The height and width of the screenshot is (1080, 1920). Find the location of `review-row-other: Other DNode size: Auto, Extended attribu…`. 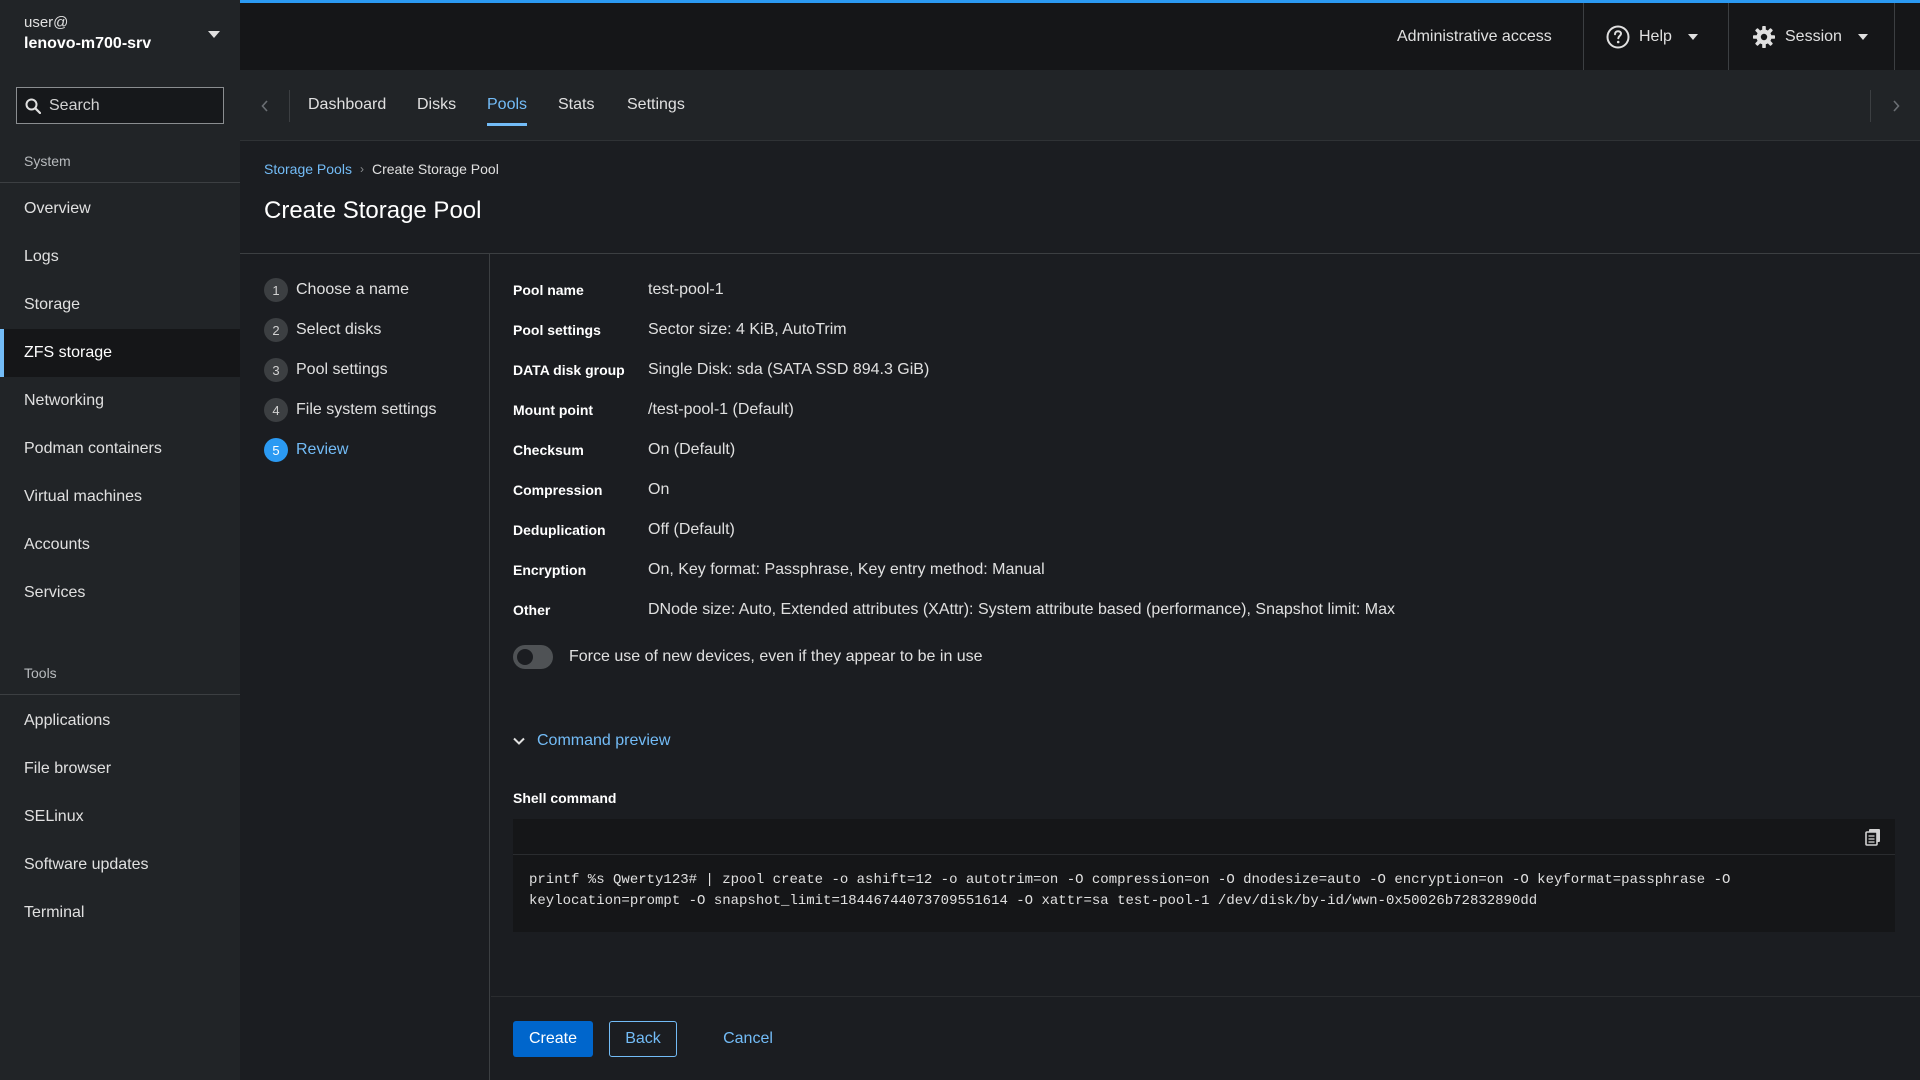

review-row-other: Other DNode size: Auto, Extended attribu… is located at coordinates (954, 610).